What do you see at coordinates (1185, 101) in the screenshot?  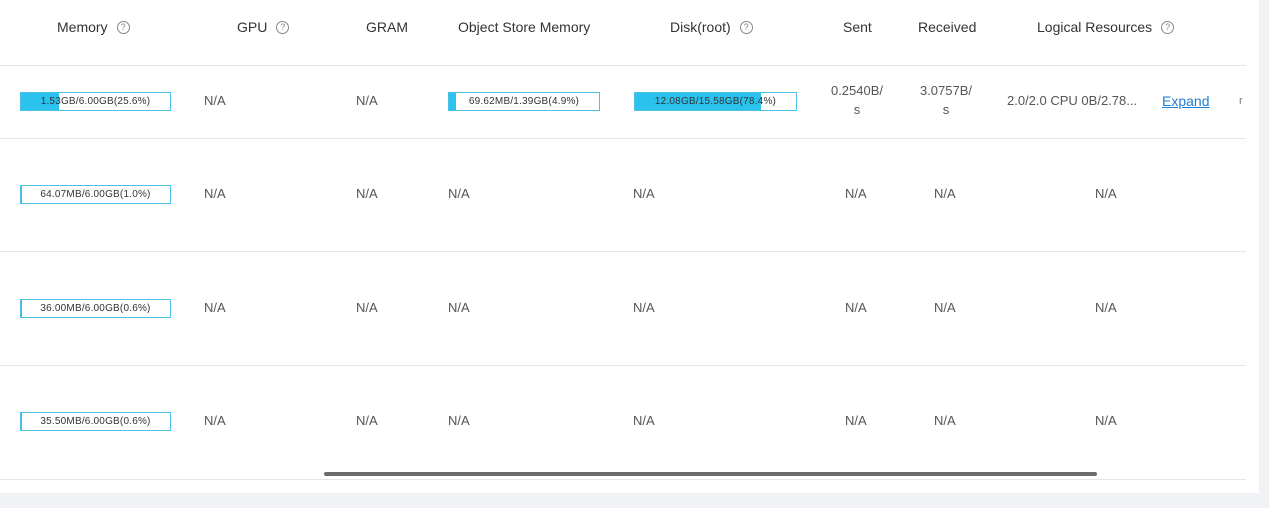 I see `expand-link: Expand` at bounding box center [1185, 101].